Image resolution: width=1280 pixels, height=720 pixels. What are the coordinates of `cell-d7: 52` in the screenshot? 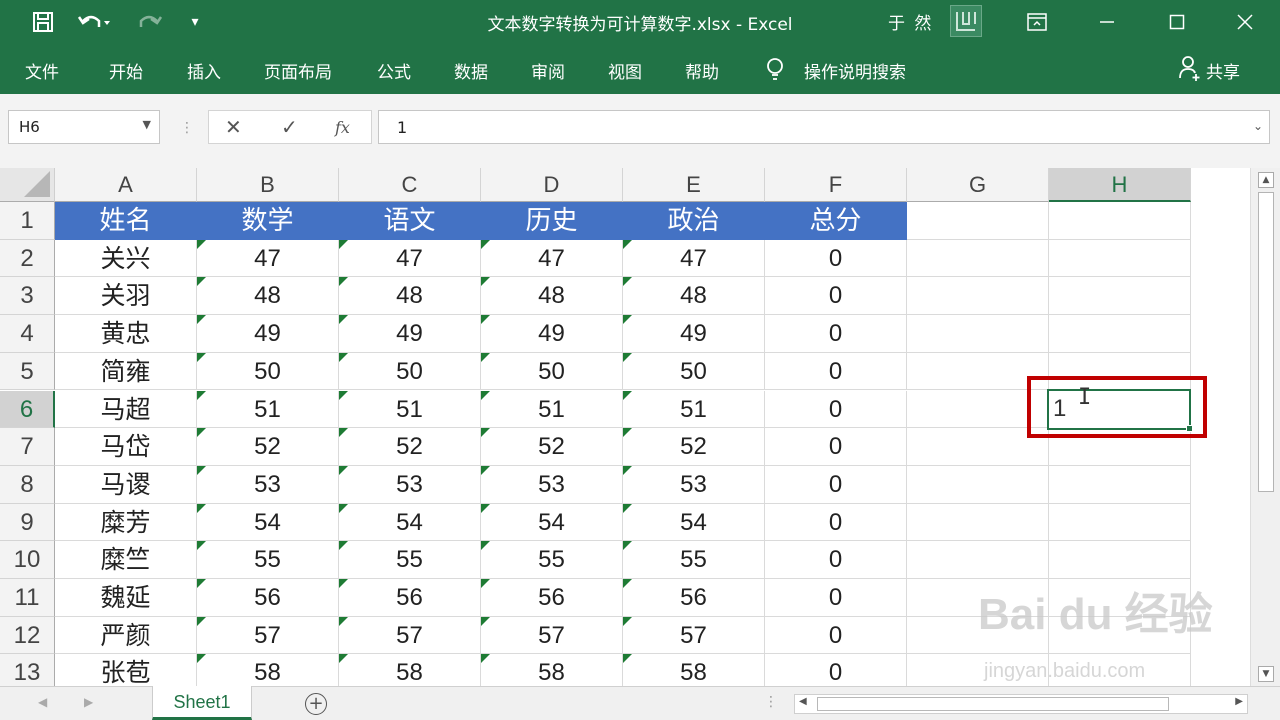 It's located at (552, 447).